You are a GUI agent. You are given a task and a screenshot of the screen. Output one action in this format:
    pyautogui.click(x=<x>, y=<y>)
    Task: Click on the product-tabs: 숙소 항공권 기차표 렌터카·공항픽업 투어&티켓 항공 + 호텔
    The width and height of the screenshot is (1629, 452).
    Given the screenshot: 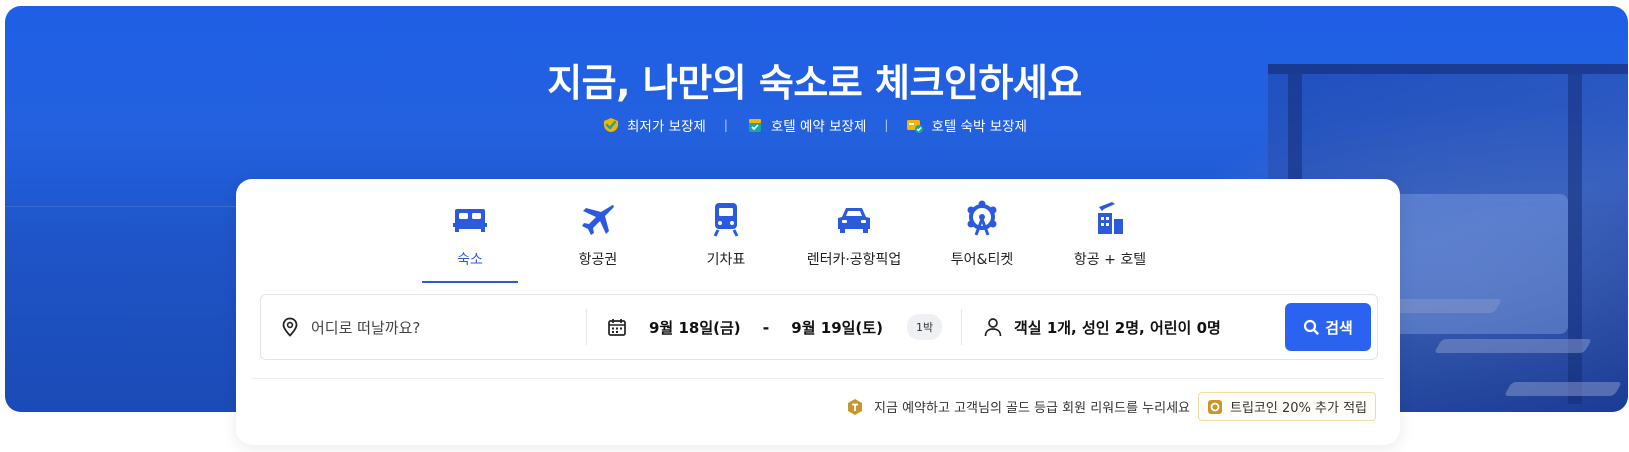 What is the action you would take?
    pyautogui.click(x=790, y=239)
    